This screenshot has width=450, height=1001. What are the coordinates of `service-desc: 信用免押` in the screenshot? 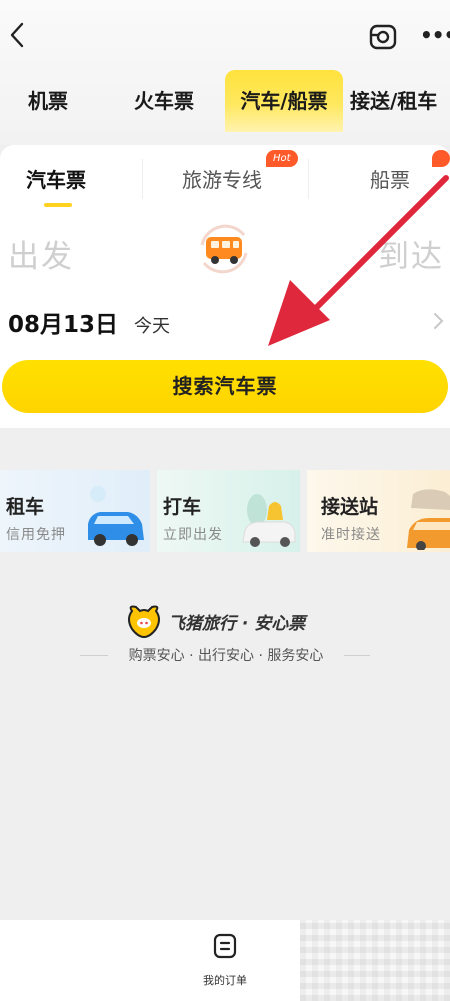 It's located at (36, 535).